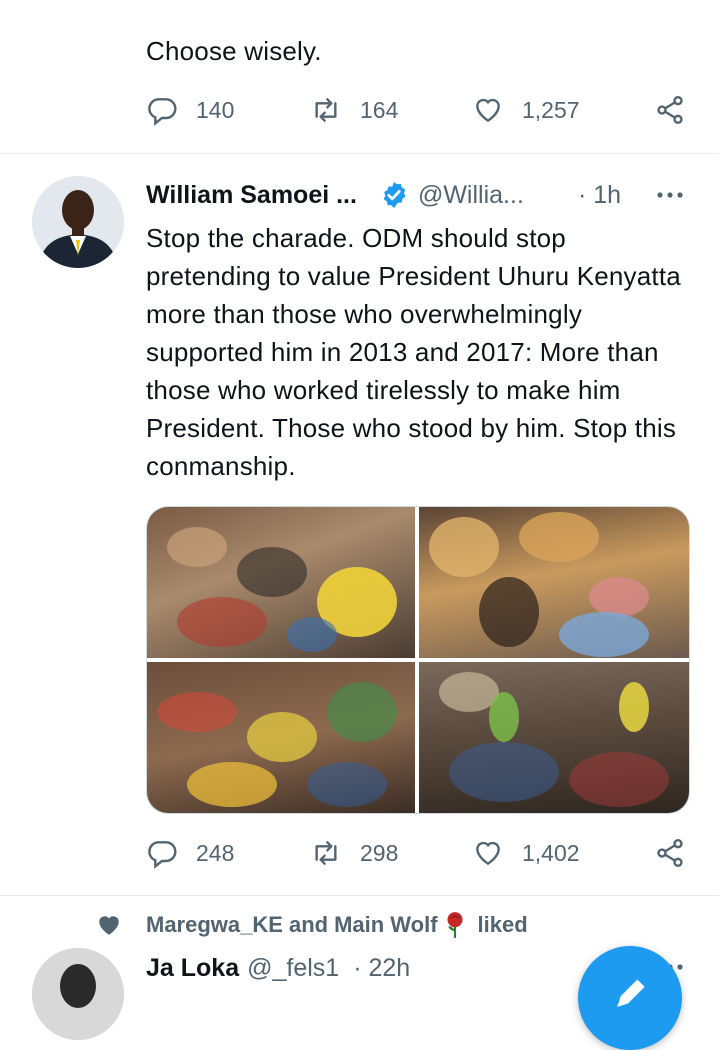  Describe the element at coordinates (308, 924) in the screenshot. I see `liked-by-and: and` at that location.